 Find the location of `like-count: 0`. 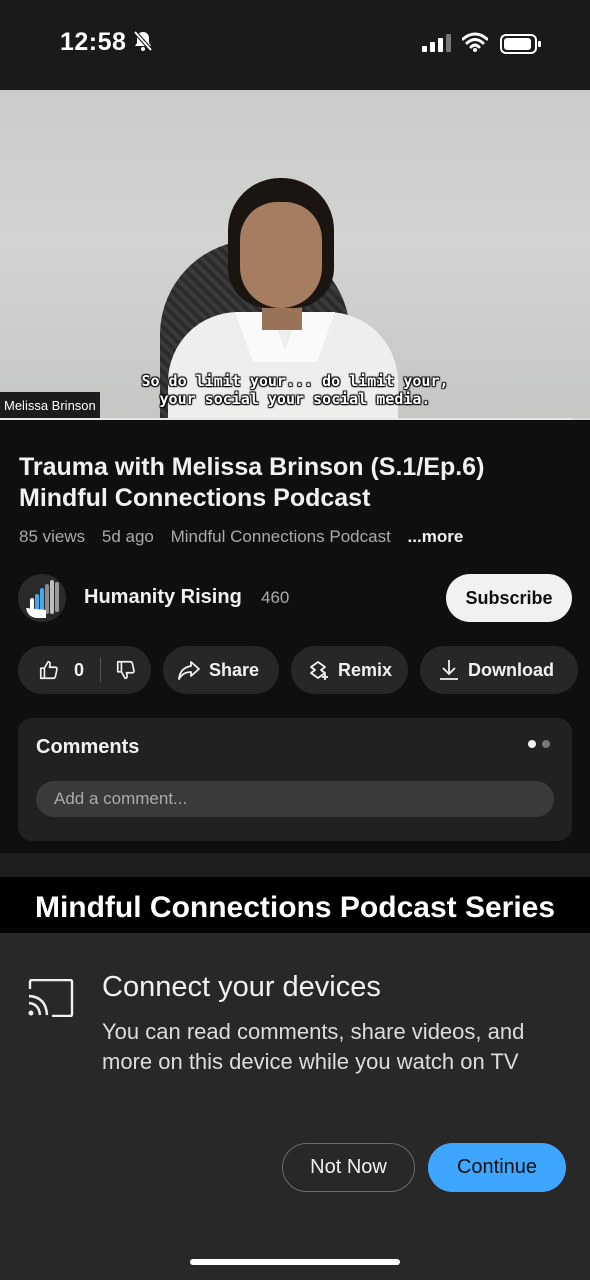

like-count: 0 is located at coordinates (79, 670).